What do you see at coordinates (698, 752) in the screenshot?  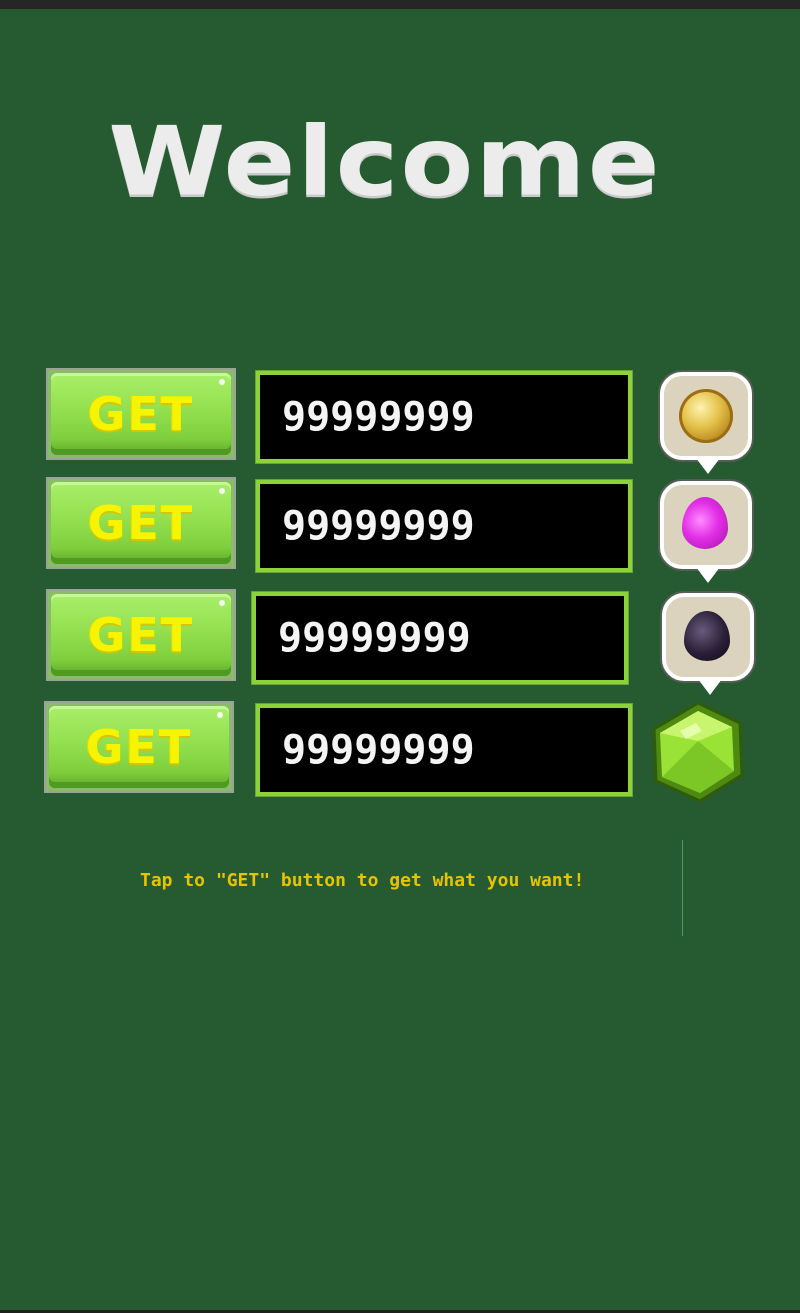 I see `gem-icon` at bounding box center [698, 752].